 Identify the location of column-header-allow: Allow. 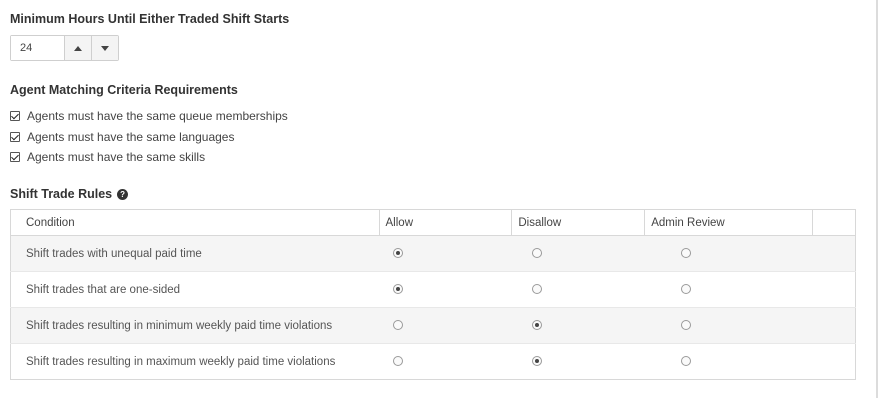
(446, 222).